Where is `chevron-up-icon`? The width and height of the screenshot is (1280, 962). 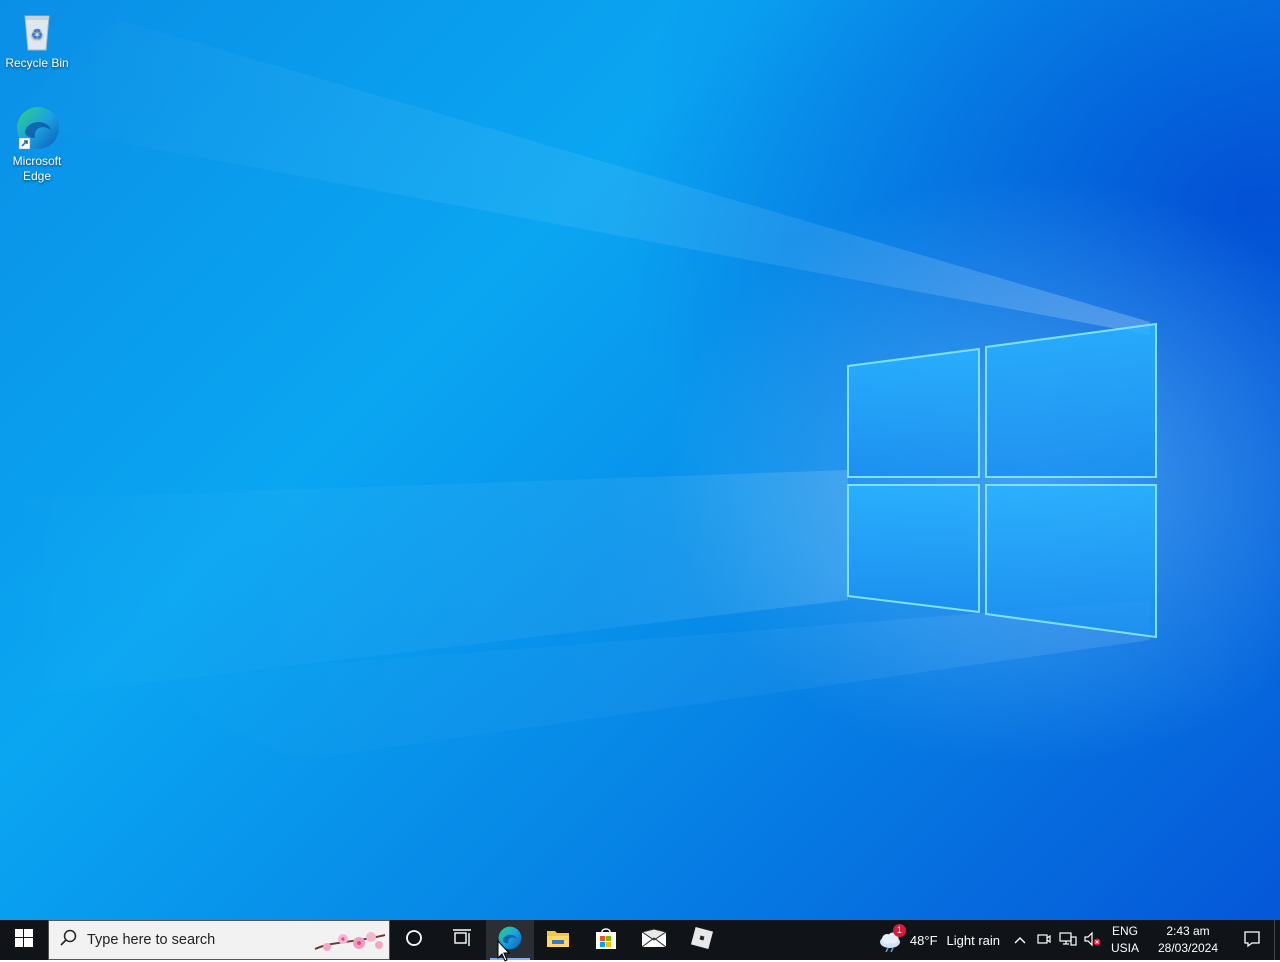
chevron-up-icon is located at coordinates (1020, 940).